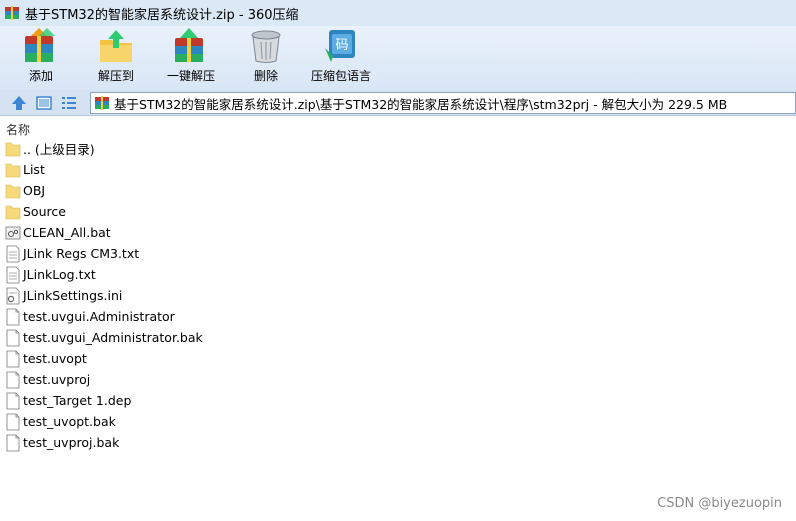 The width and height of the screenshot is (796, 521). Describe the element at coordinates (398, 169) in the screenshot. I see `list-item: List` at that location.